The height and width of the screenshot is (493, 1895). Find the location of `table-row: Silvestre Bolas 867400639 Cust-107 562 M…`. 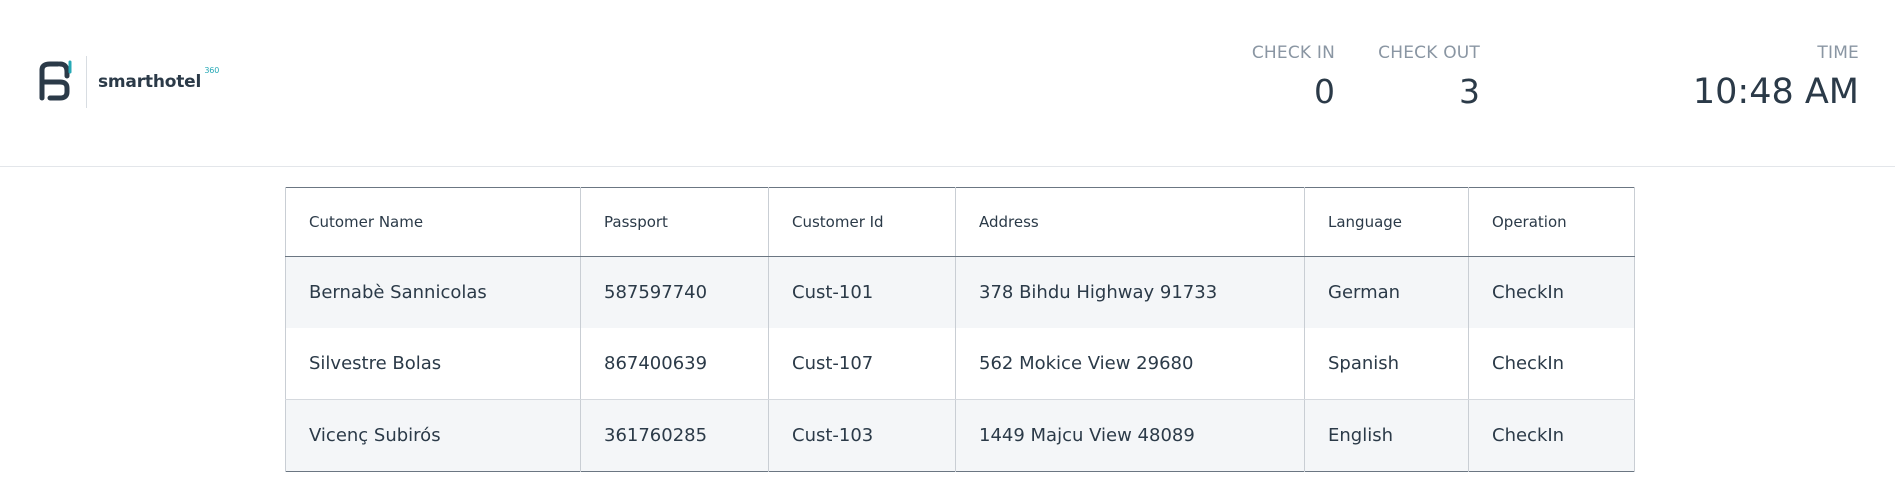

table-row: Silvestre Bolas 867400639 Cust-107 562 M… is located at coordinates (960, 364).